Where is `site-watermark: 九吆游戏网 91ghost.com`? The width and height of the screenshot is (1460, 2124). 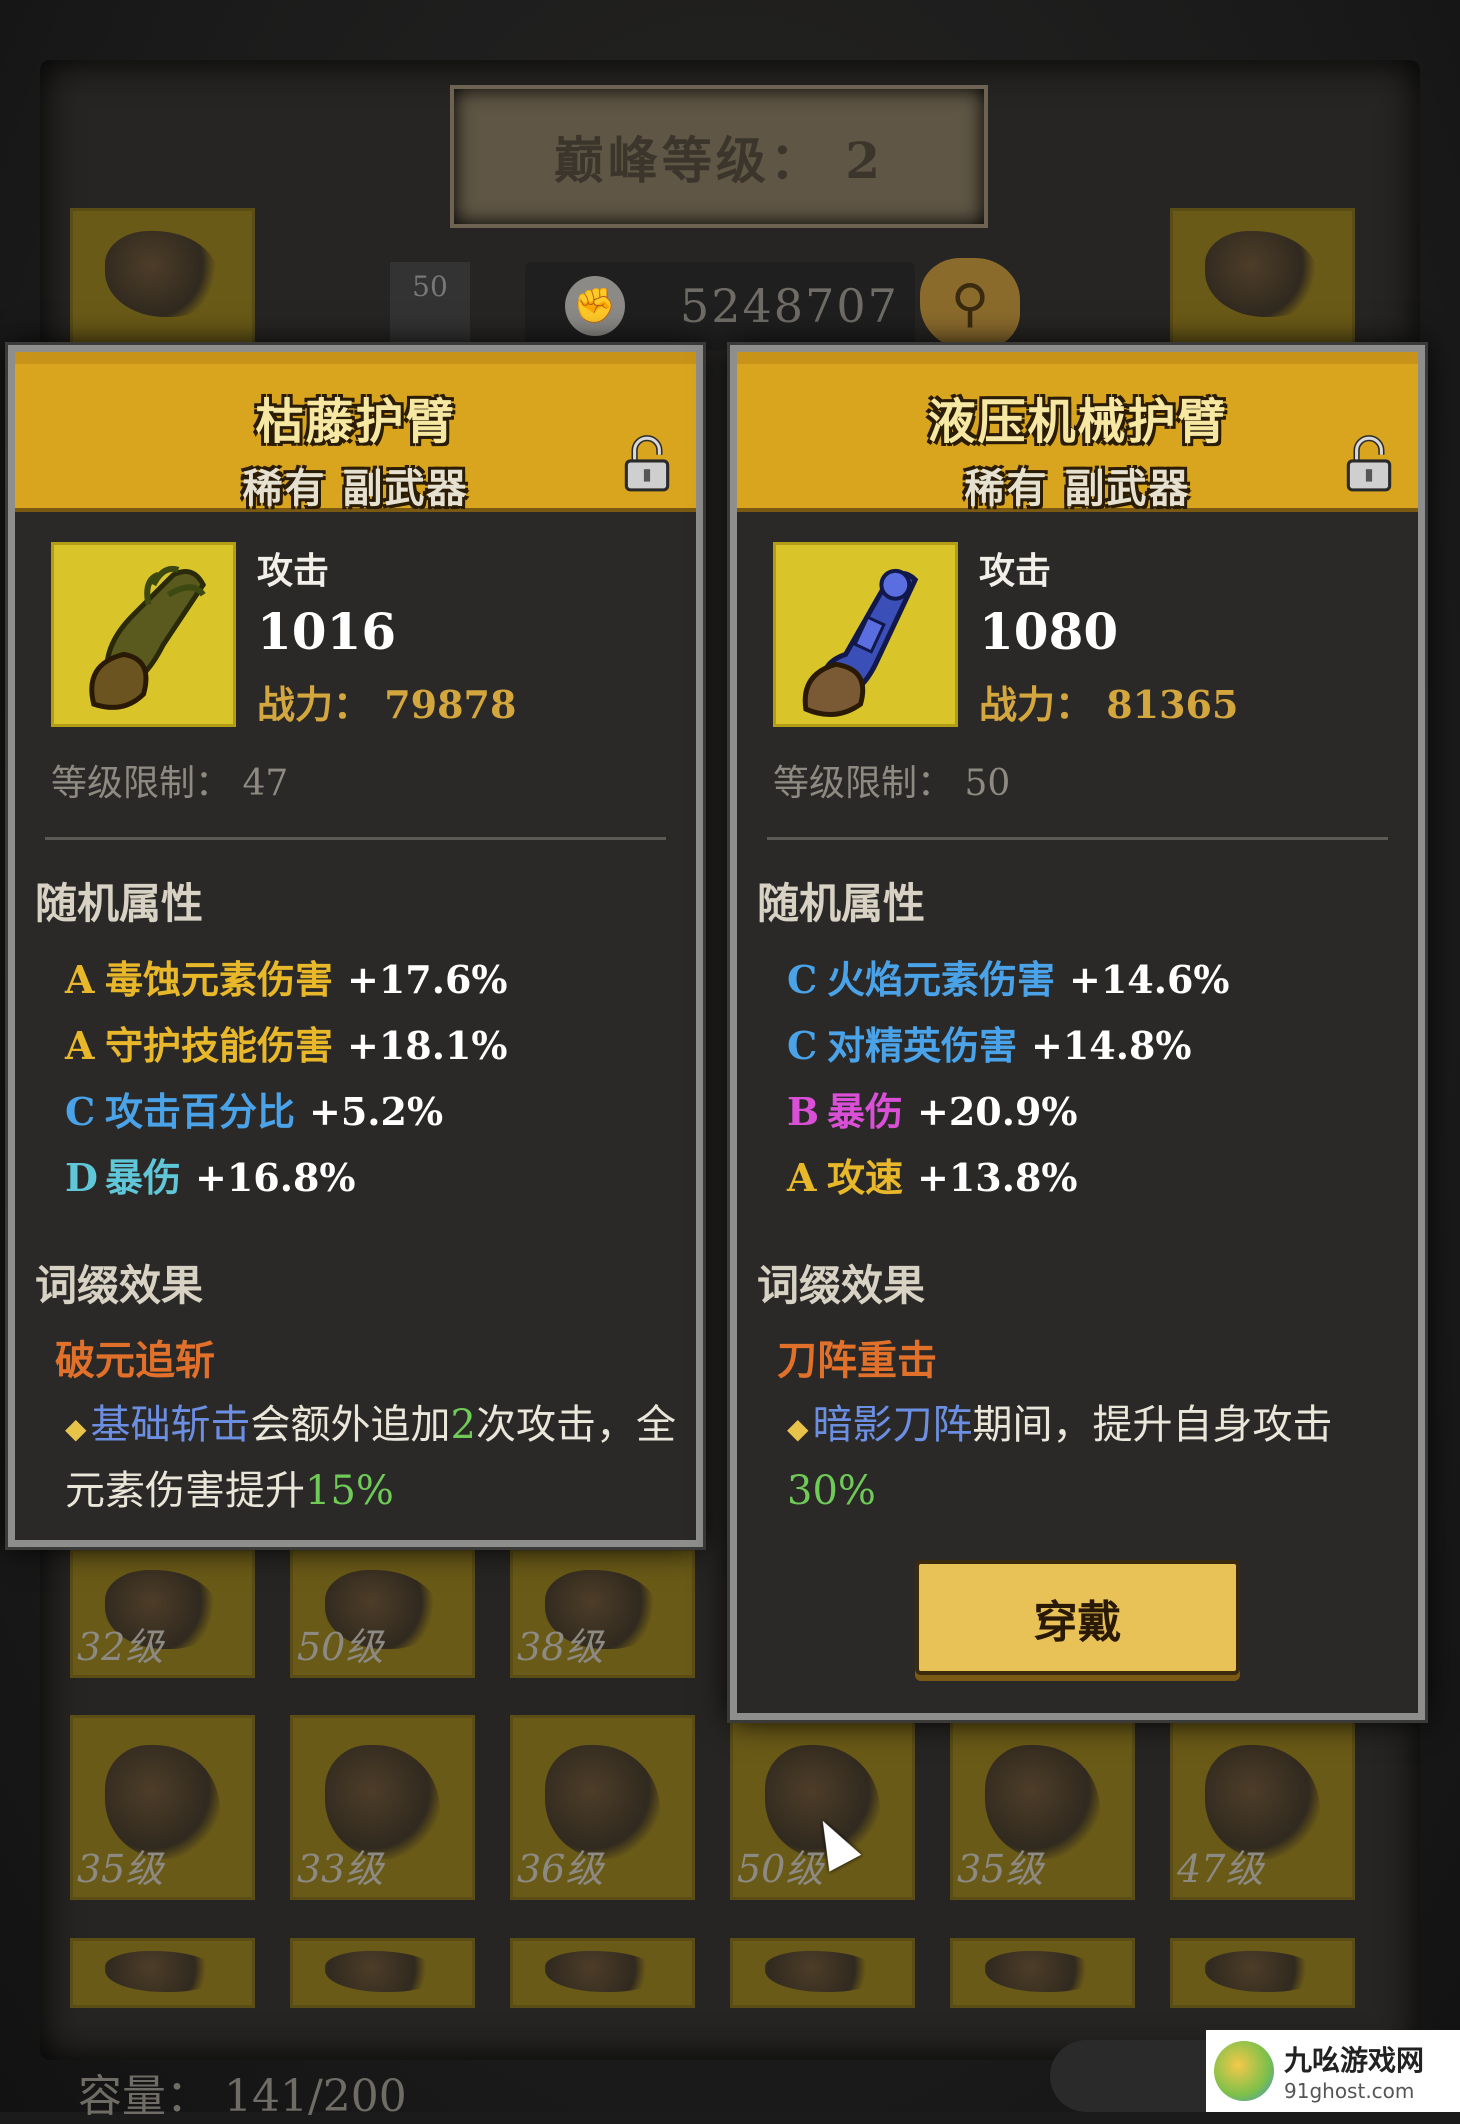 site-watermark: 九吆游戏网 91ghost.com is located at coordinates (1333, 2071).